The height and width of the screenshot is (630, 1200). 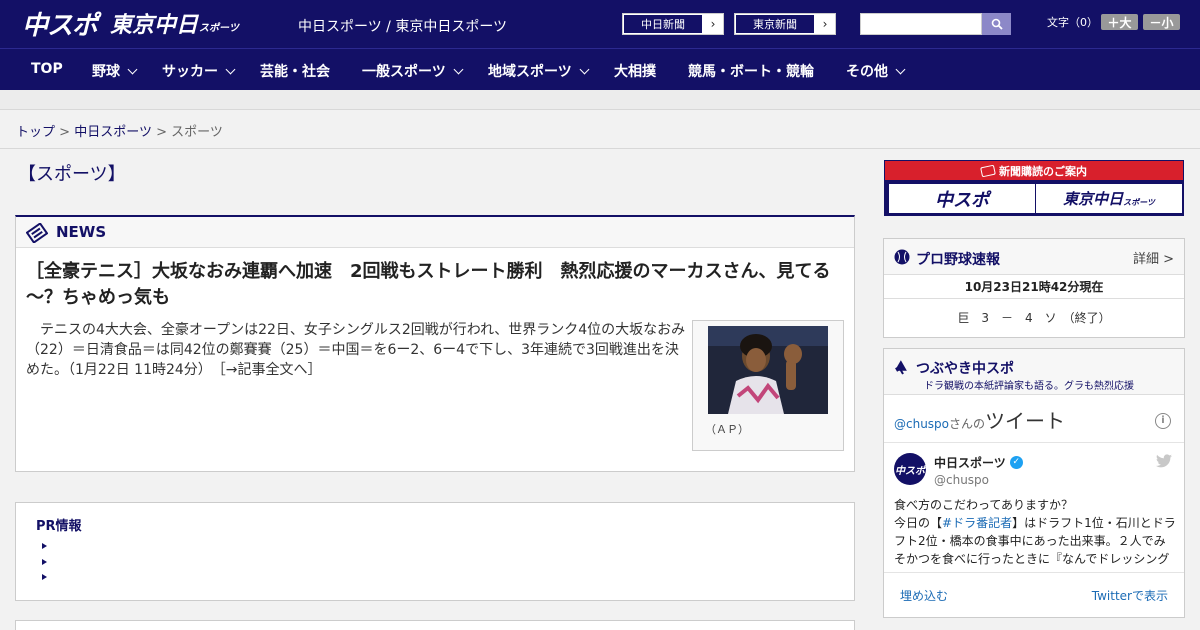 I want to click on header-band, so click(x=600, y=100).